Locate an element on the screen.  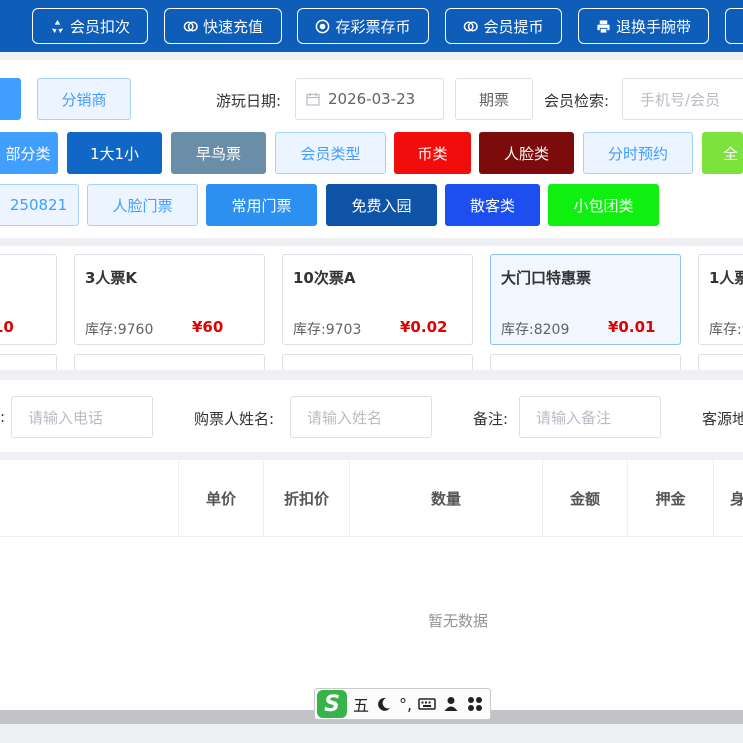
recycle-icon is located at coordinates (57, 26).